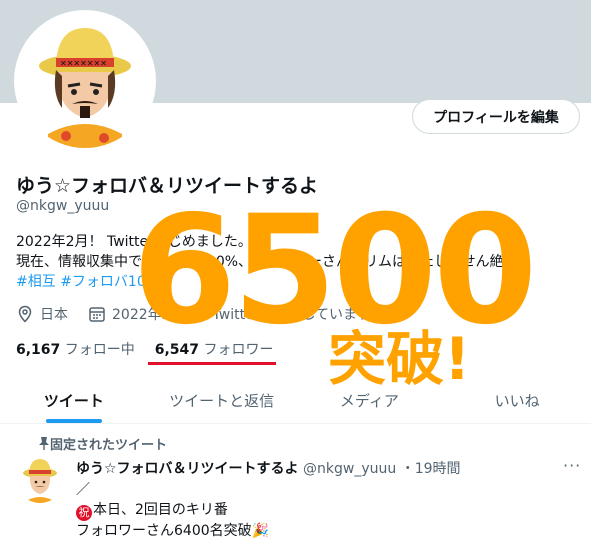  Describe the element at coordinates (212, 363) in the screenshot. I see `followers-red-underline` at that location.